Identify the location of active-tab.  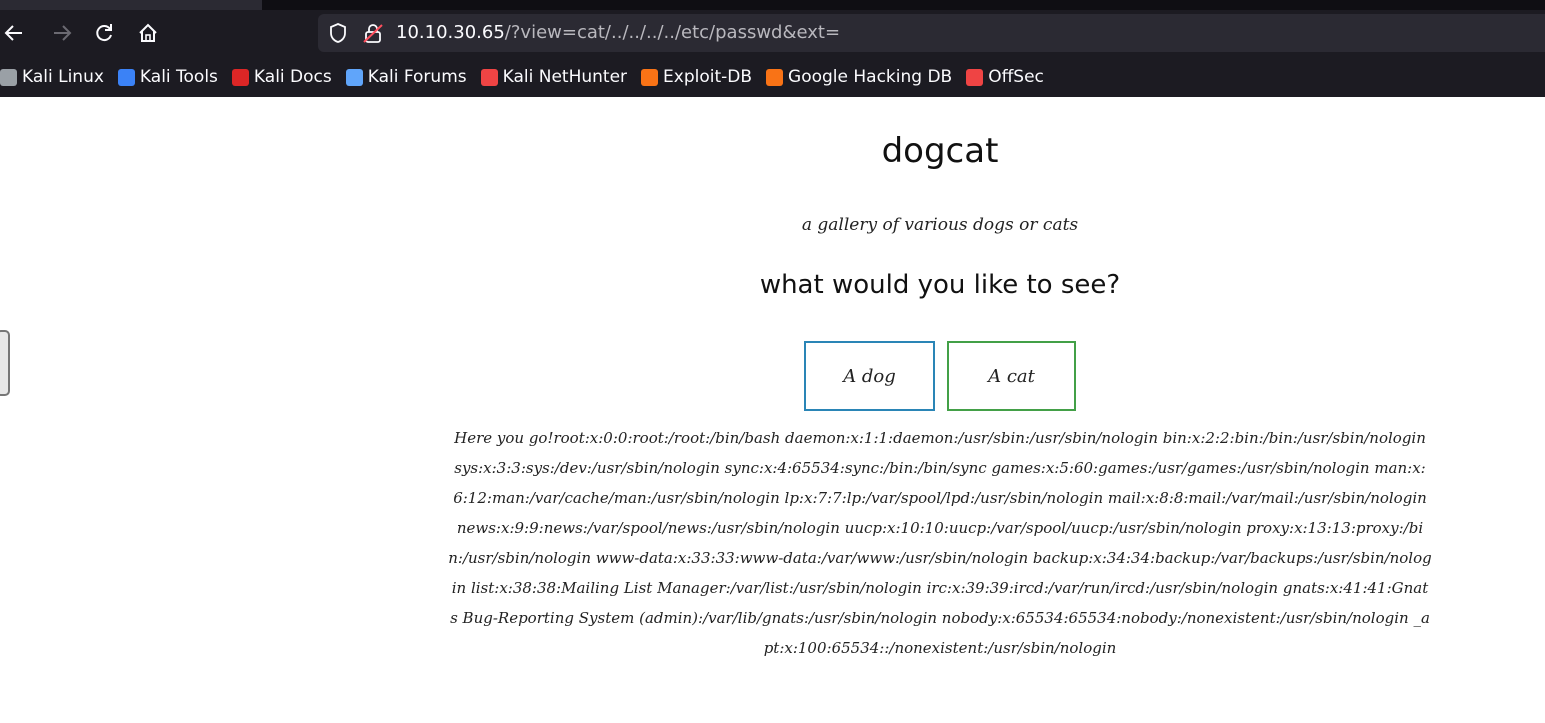
(131, 5).